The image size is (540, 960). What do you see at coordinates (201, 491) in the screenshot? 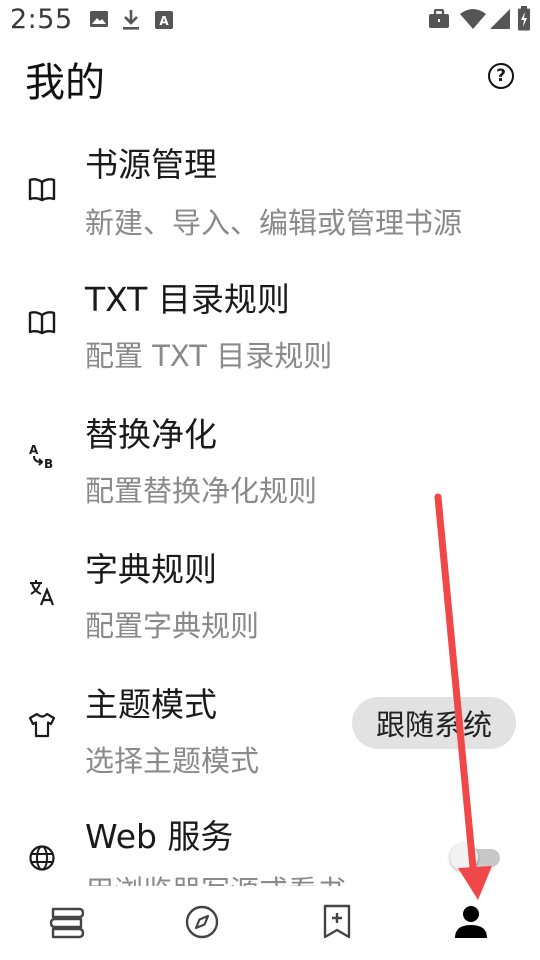
I see `item-subtitle: 配置替换净化规则` at bounding box center [201, 491].